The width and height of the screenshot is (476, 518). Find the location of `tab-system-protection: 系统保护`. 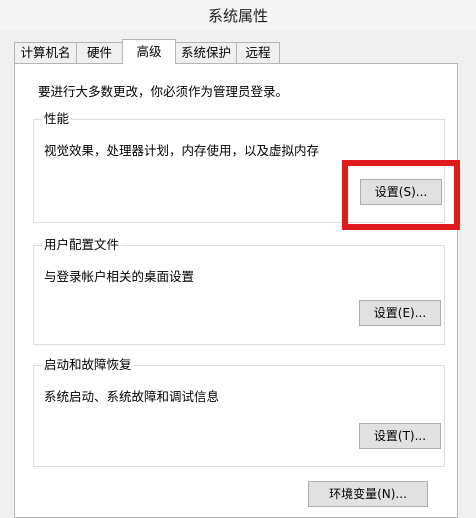

tab-system-protection: 系统保护 is located at coordinates (206, 52).